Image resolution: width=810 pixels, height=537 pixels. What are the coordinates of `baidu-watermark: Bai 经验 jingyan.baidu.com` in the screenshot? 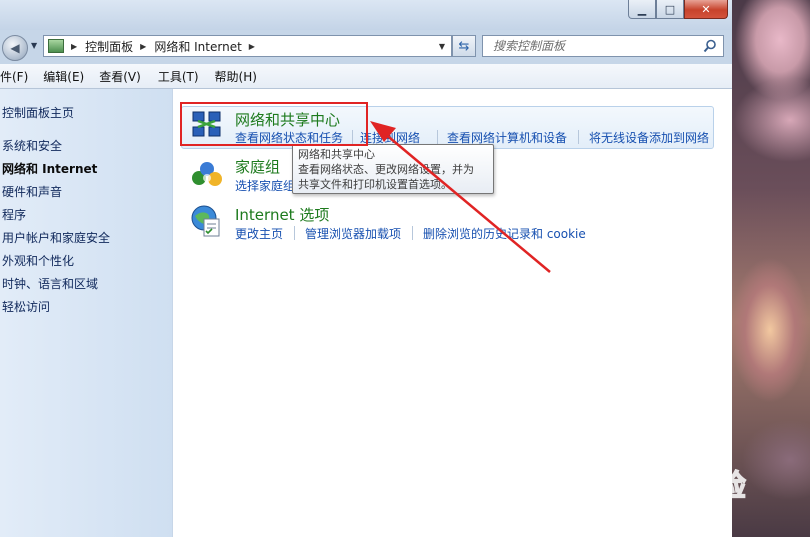 It's located at (695, 490).